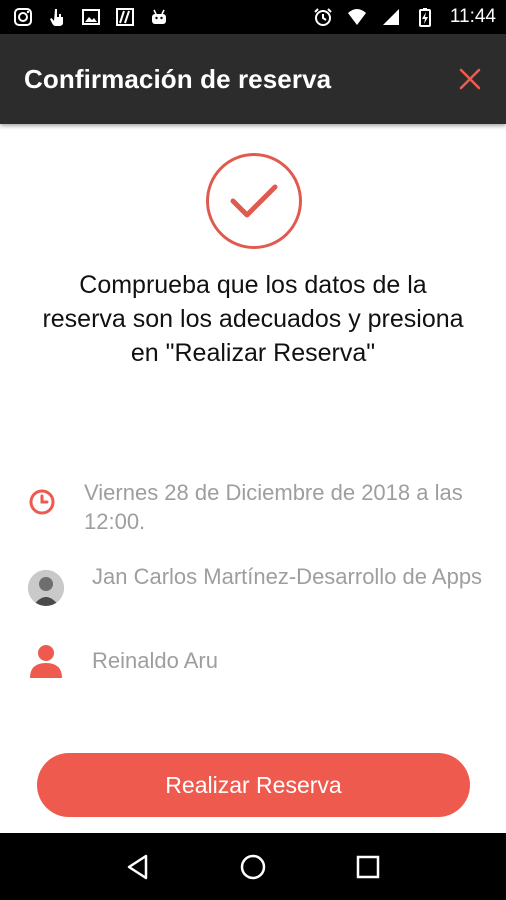  I want to click on checkmark-icon, so click(254, 201).